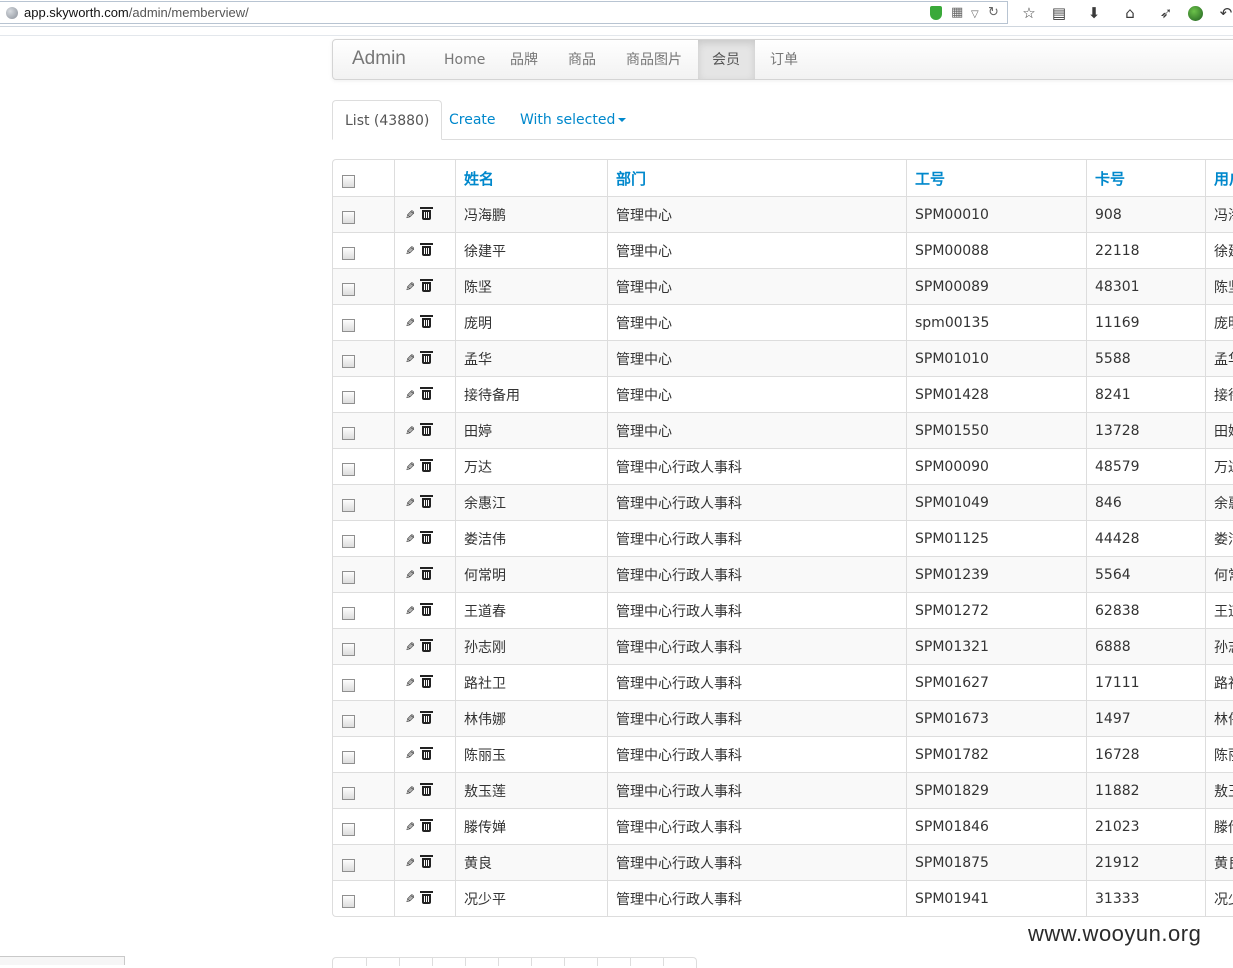  Describe the element at coordinates (379, 59) in the screenshot. I see `brand-logo: Admin` at that location.